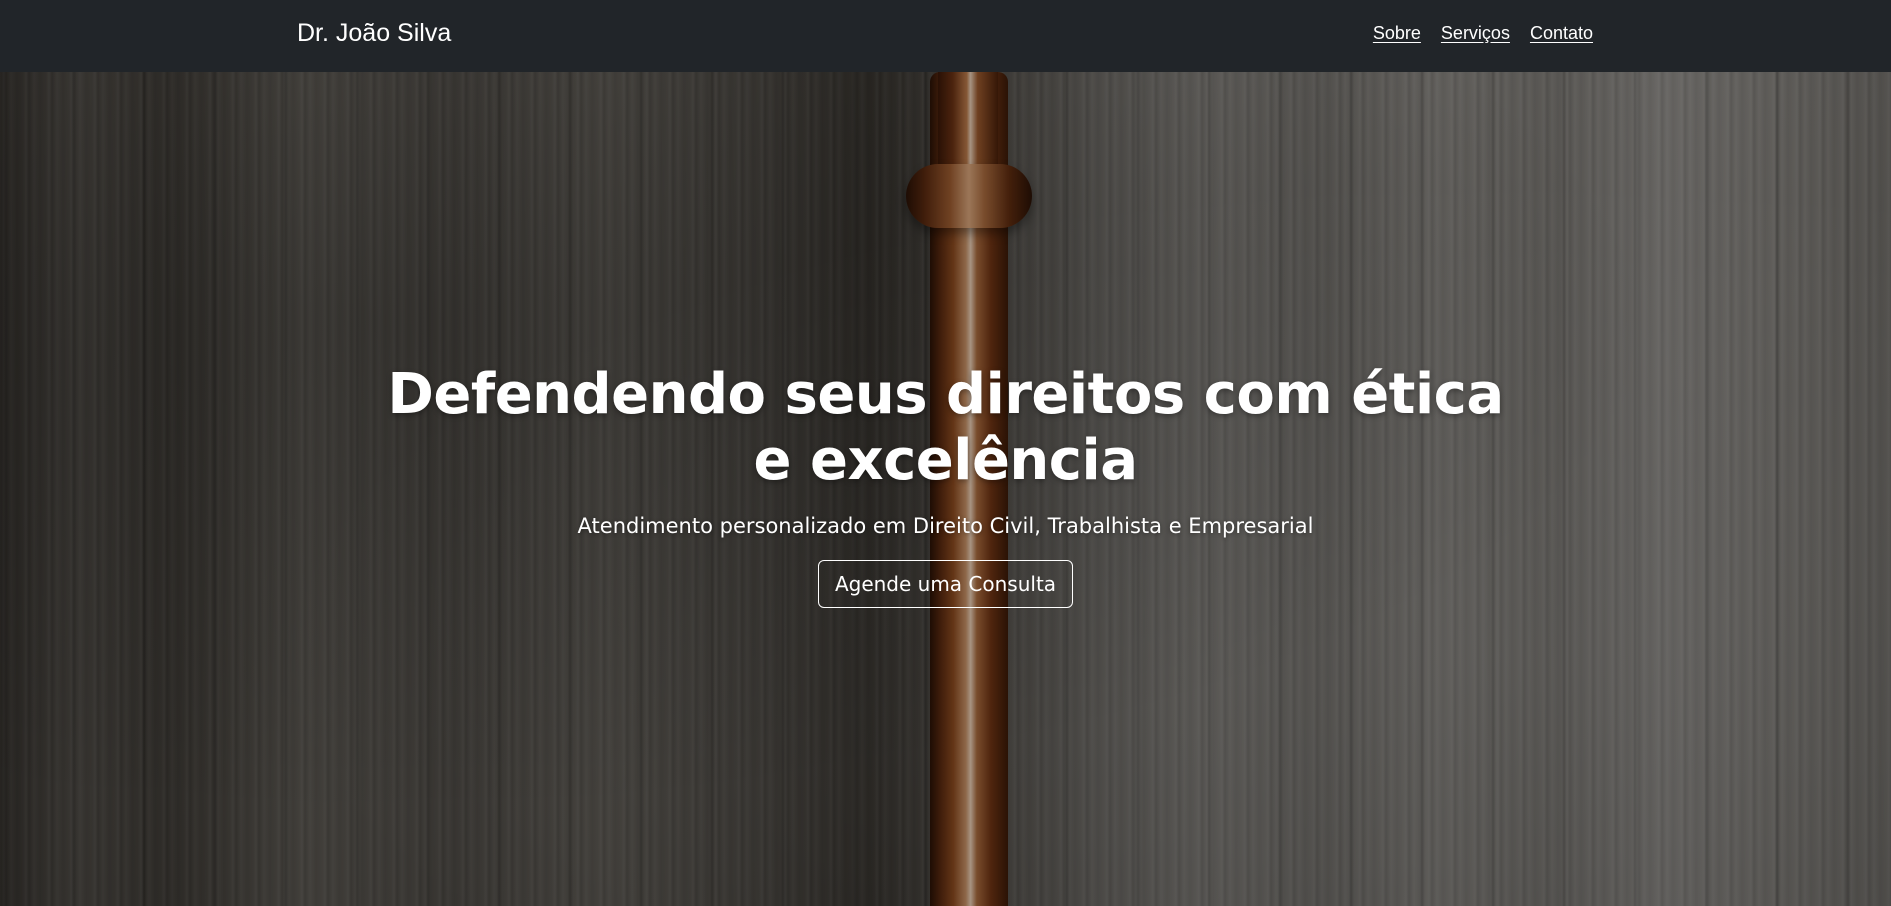 Image resolution: width=1891 pixels, height=906 pixels. Describe the element at coordinates (1397, 33) in the screenshot. I see `nav-link-sobre: Sobre` at that location.